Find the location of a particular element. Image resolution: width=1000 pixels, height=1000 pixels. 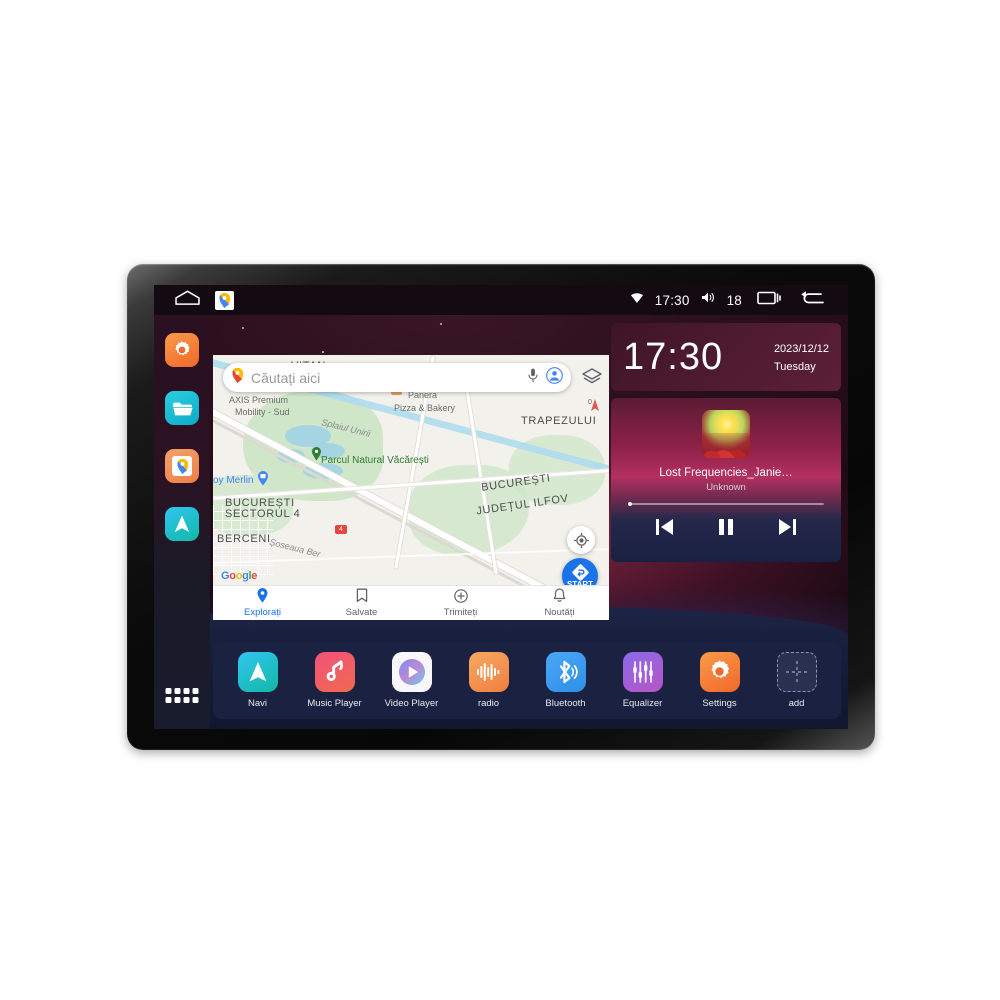

dock-app-label: Music Player is located at coordinates (334, 703).